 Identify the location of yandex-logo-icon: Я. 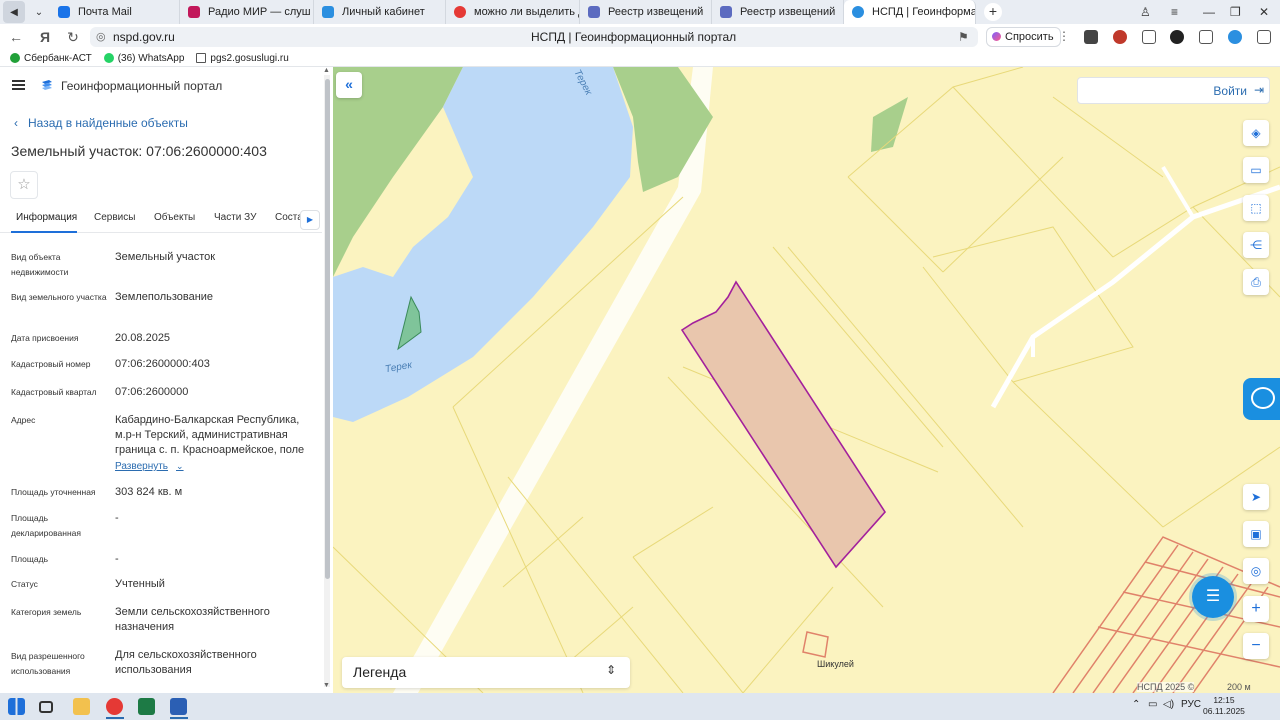
(45, 37).